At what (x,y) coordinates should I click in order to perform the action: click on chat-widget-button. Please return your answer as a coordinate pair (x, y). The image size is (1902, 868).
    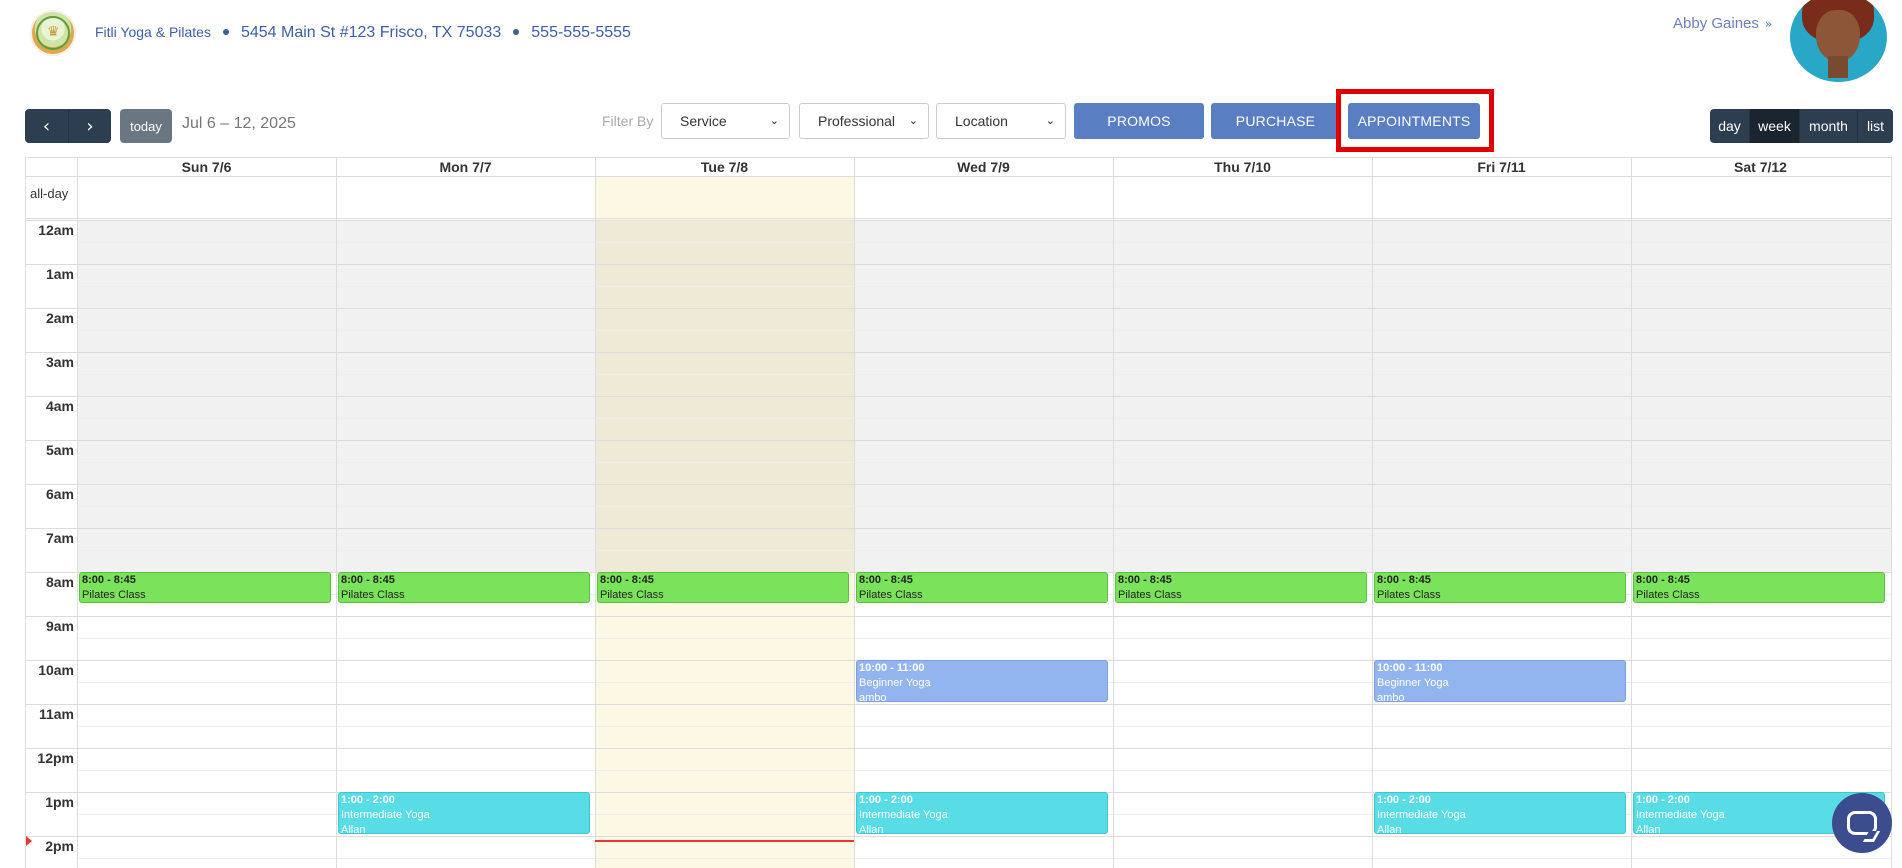
    Looking at the image, I should click on (1862, 823).